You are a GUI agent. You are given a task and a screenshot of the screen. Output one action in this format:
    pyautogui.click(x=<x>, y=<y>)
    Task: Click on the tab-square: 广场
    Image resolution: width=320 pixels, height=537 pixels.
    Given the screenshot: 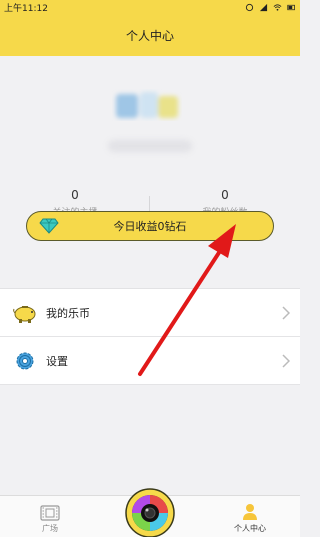 What is the action you would take?
    pyautogui.click(x=50, y=516)
    